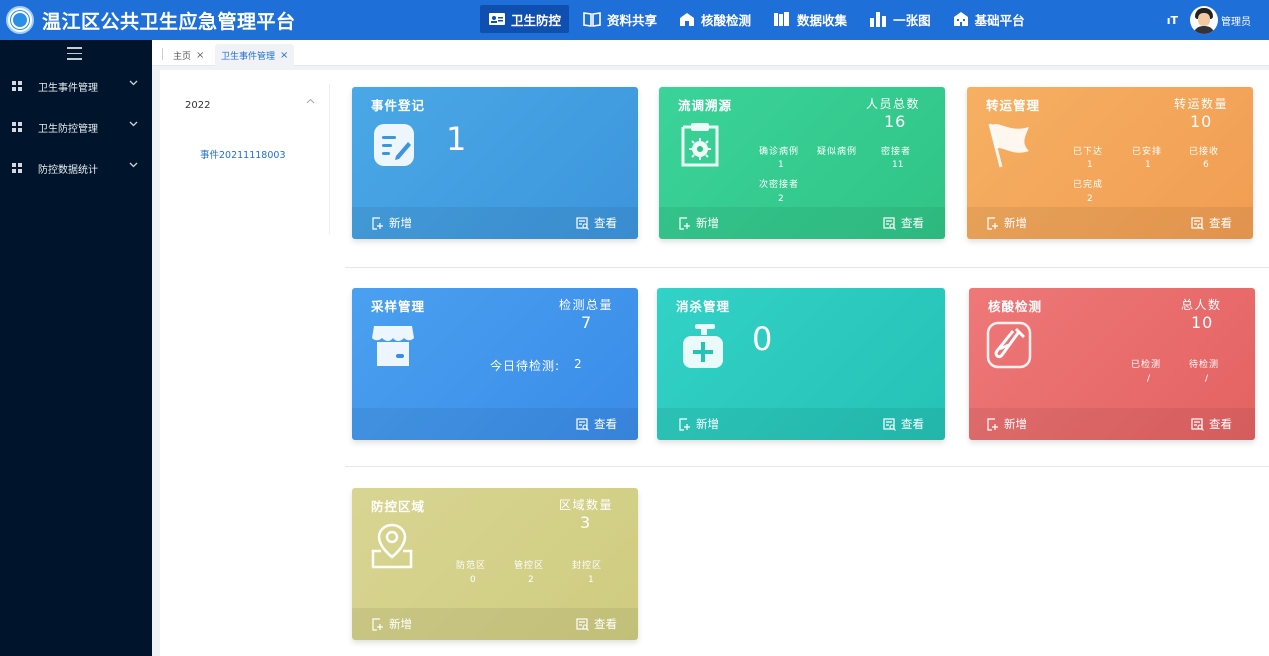 The height and width of the screenshot is (656, 1269). I want to click on total-value: 3, so click(586, 522).